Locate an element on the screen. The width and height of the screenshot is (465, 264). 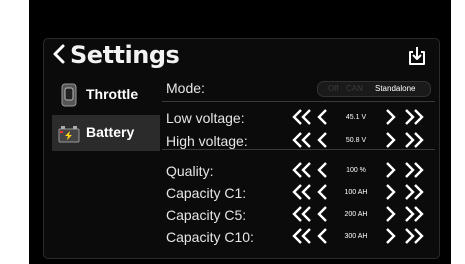
mode-option-can: CAN is located at coordinates (354, 88).